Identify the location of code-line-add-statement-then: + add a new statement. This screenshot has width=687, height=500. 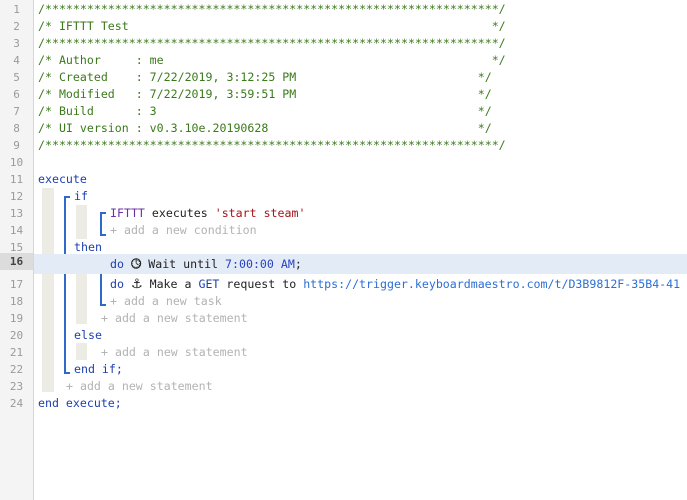
(360, 318).